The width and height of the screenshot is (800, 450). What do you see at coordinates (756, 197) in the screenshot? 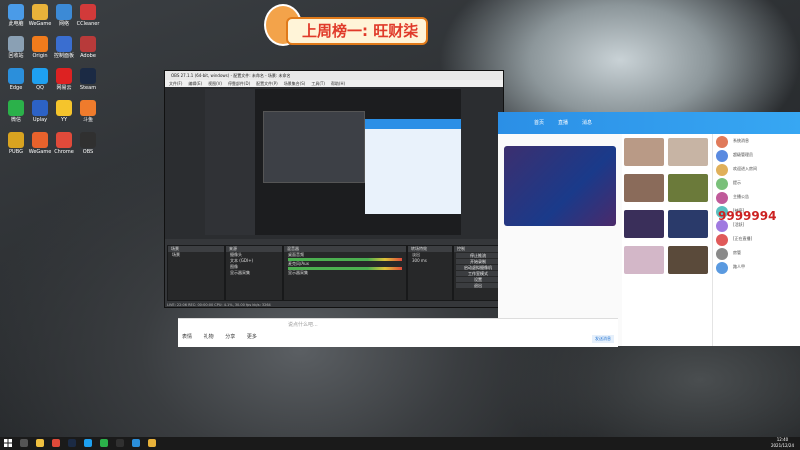
I see `message-item: 主播公告` at bounding box center [756, 197].